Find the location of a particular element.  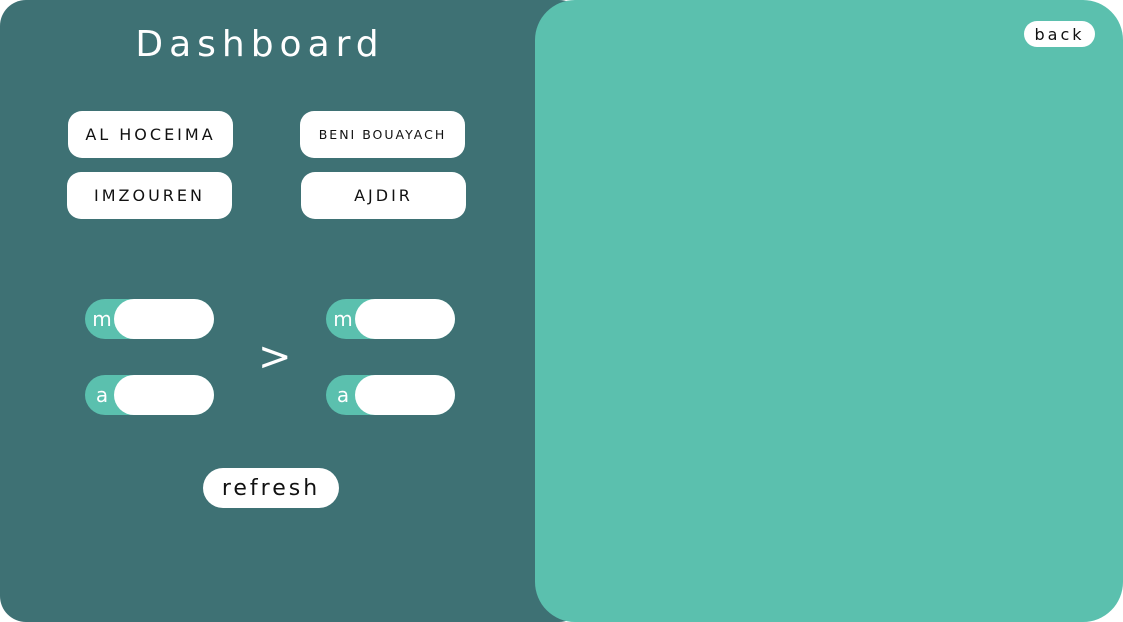

city-button-beni-bouayach: BENI BOUAYACH is located at coordinates (382, 134).